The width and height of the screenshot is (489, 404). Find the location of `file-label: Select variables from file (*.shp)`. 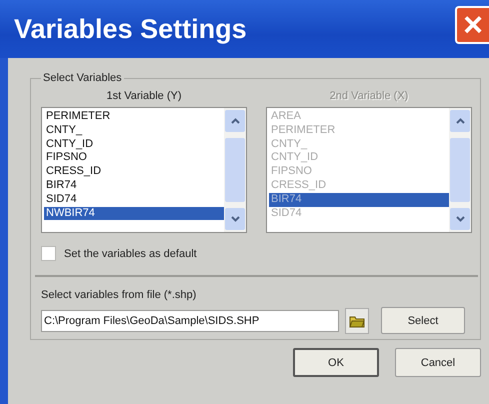

file-label: Select variables from file (*.shp) is located at coordinates (119, 295).